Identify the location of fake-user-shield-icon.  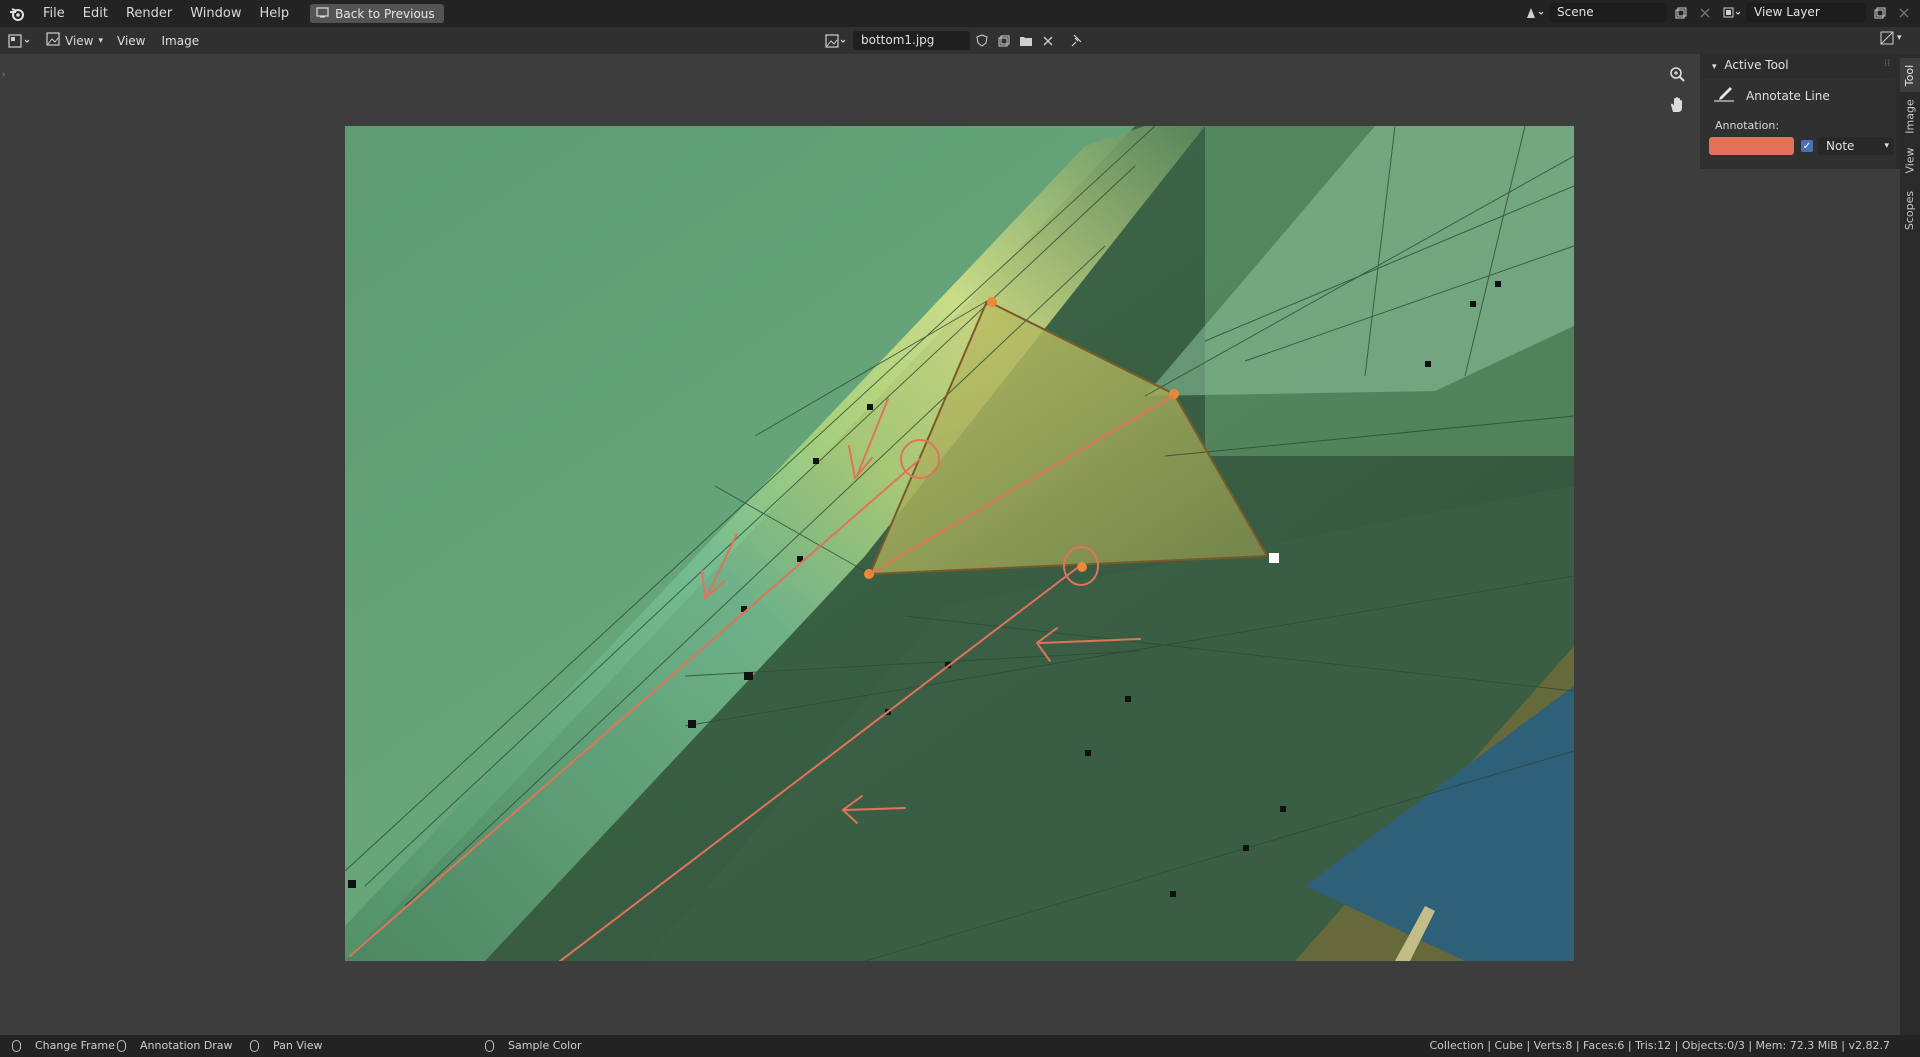
(982, 40).